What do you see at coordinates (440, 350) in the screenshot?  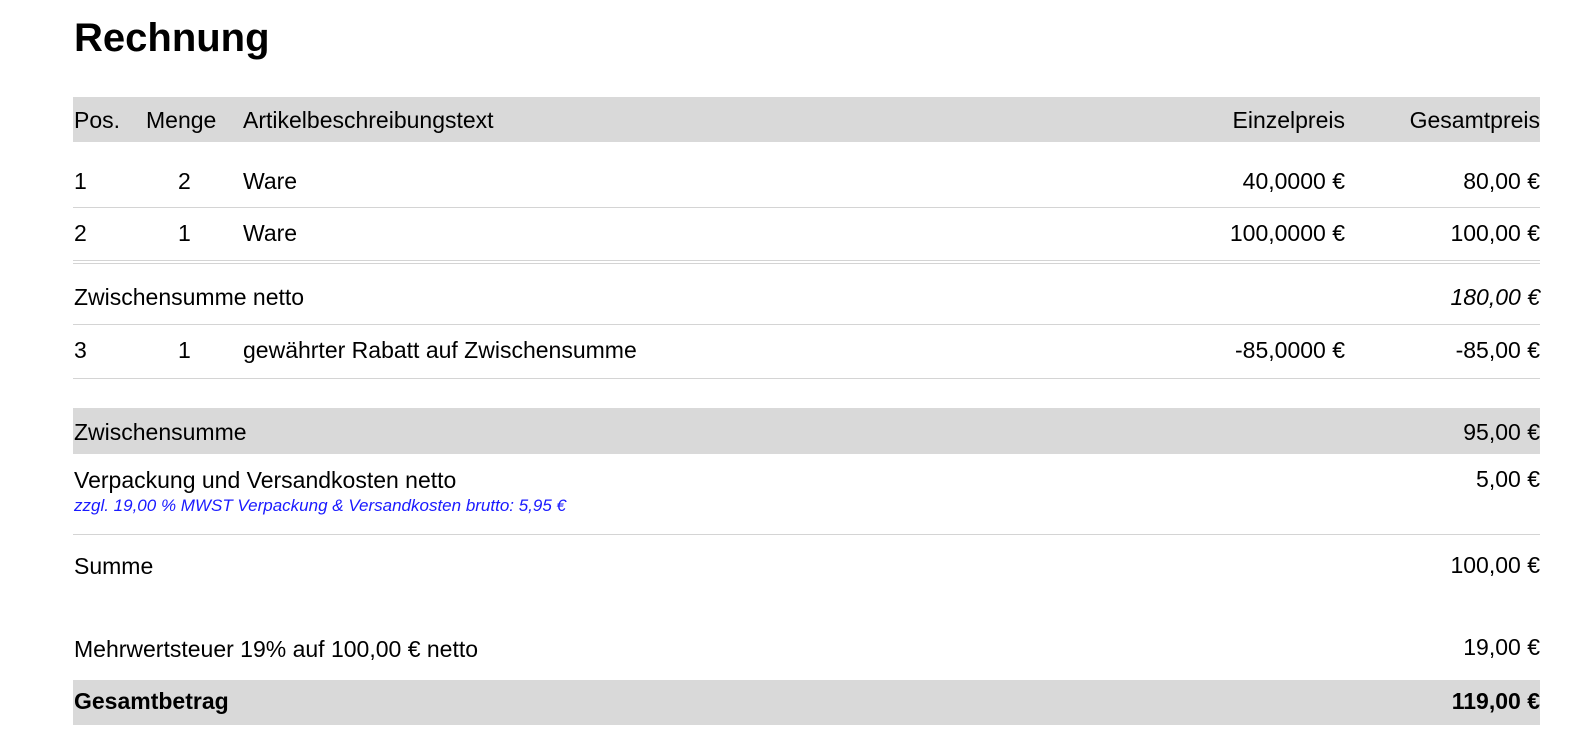 I see `discount-text: gewährter Rabatt auf Zwischensumme` at bounding box center [440, 350].